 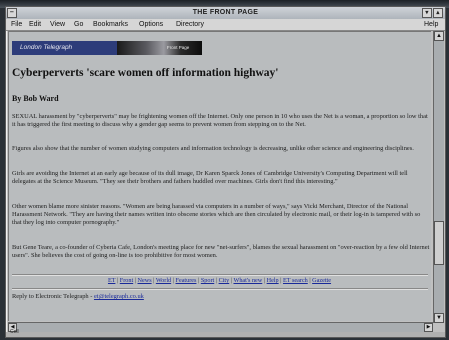 I want to click on scroll-right-icon: ▶, so click(x=428, y=327).